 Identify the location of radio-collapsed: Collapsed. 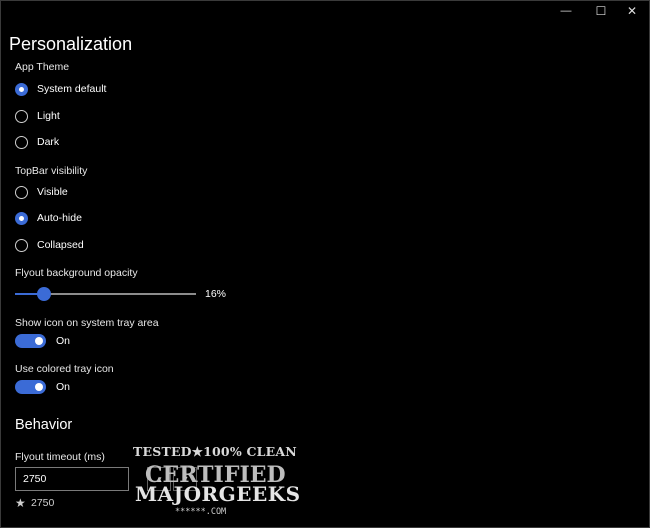
(49, 245).